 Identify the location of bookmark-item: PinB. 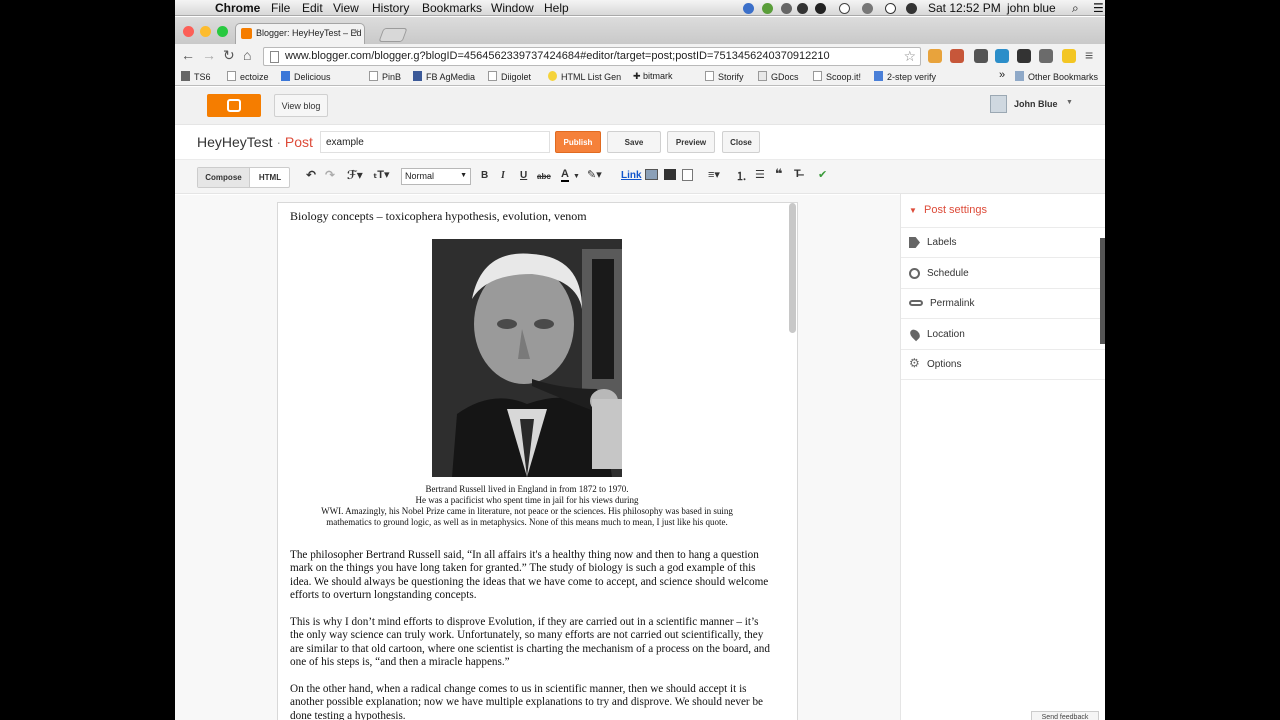
(385, 76).